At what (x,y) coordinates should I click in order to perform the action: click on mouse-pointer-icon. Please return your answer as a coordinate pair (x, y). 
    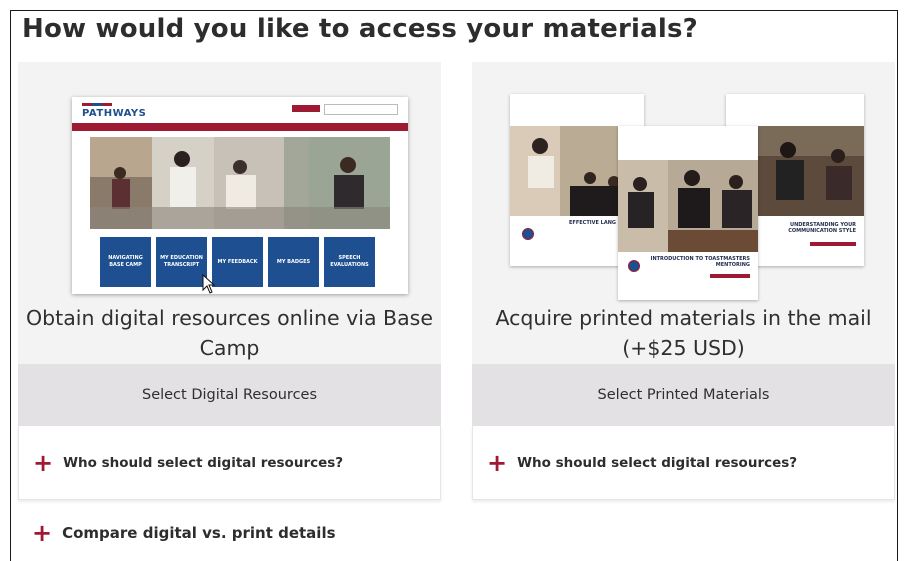
    Looking at the image, I should click on (209, 284).